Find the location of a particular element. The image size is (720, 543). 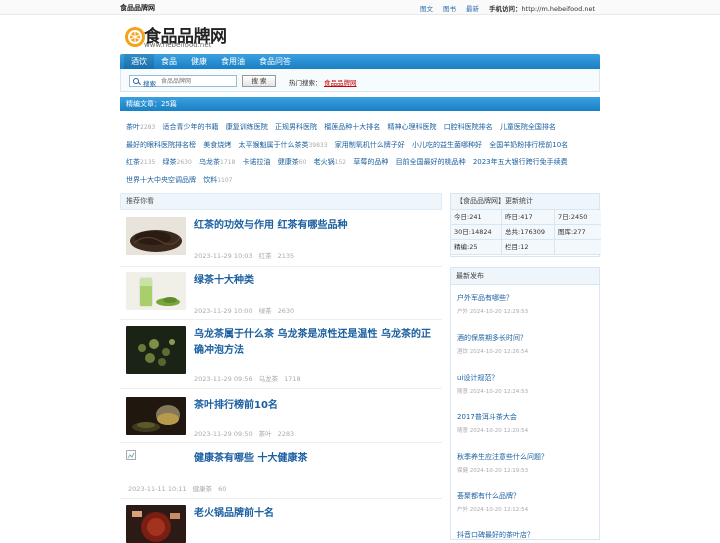

article-title: 绿茶十大种类 is located at coordinates (316, 281).